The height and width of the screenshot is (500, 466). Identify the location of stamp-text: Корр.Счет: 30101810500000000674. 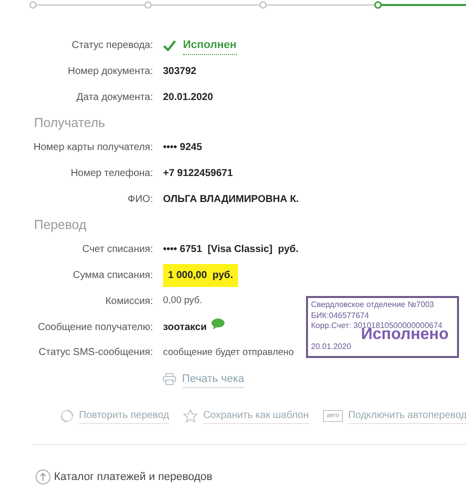
(376, 325).